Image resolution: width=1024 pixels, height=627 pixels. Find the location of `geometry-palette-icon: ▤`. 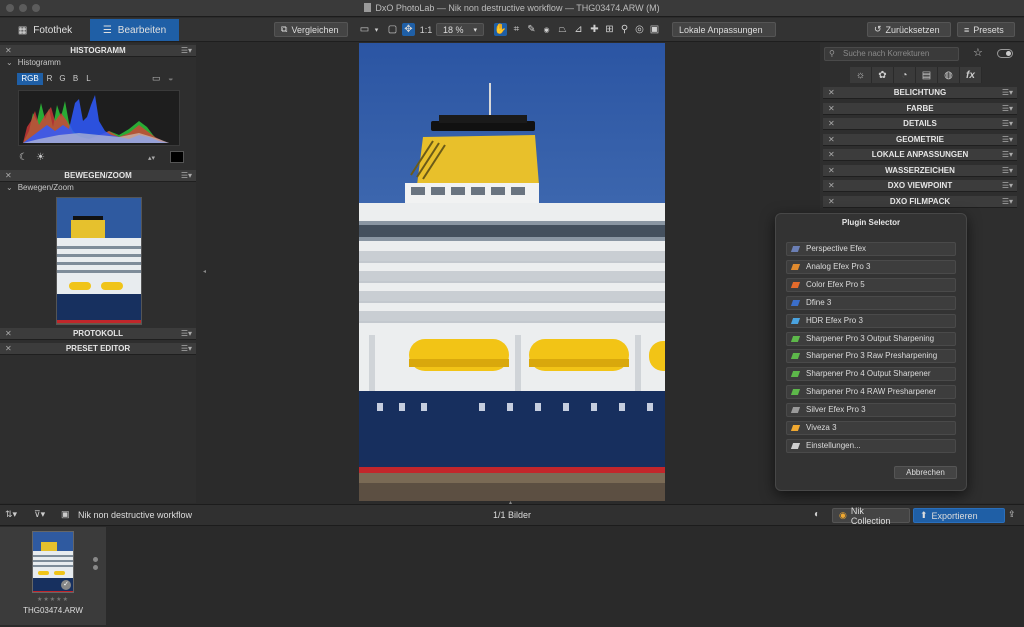

geometry-palette-icon: ▤ is located at coordinates (927, 75).